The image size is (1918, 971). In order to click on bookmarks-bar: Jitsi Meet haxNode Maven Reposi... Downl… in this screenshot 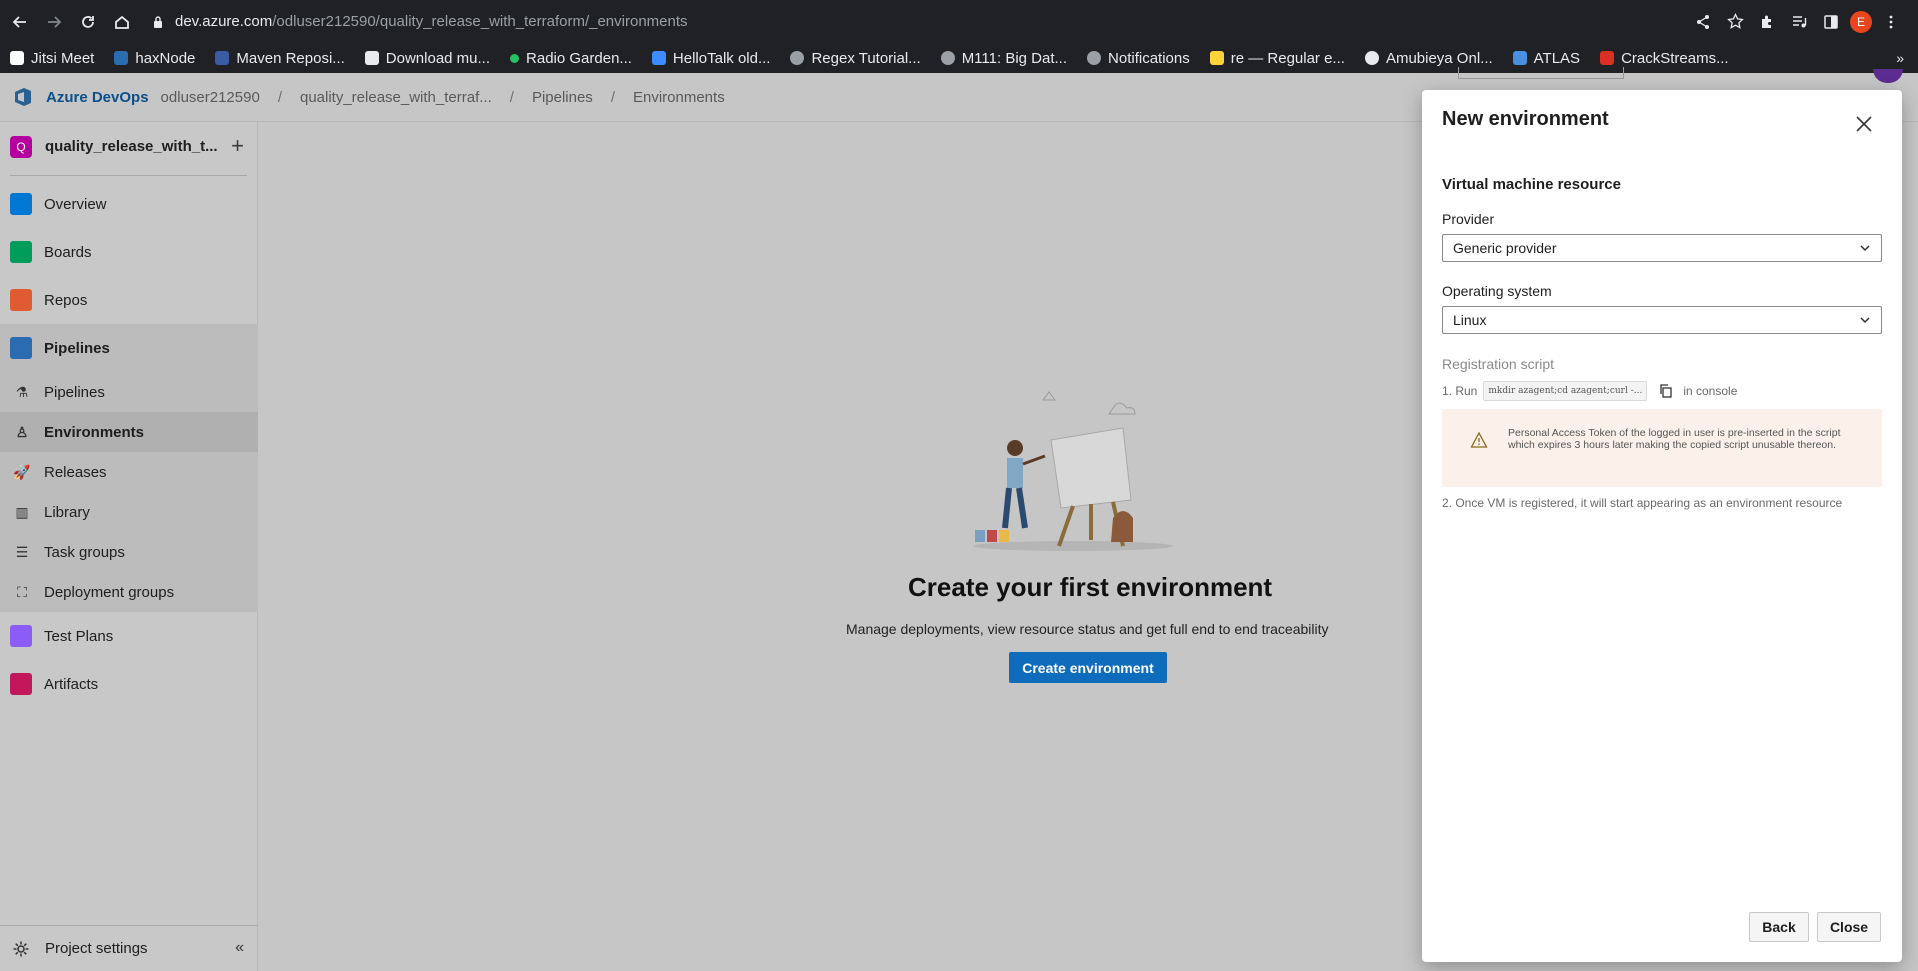, I will do `click(959, 58)`.